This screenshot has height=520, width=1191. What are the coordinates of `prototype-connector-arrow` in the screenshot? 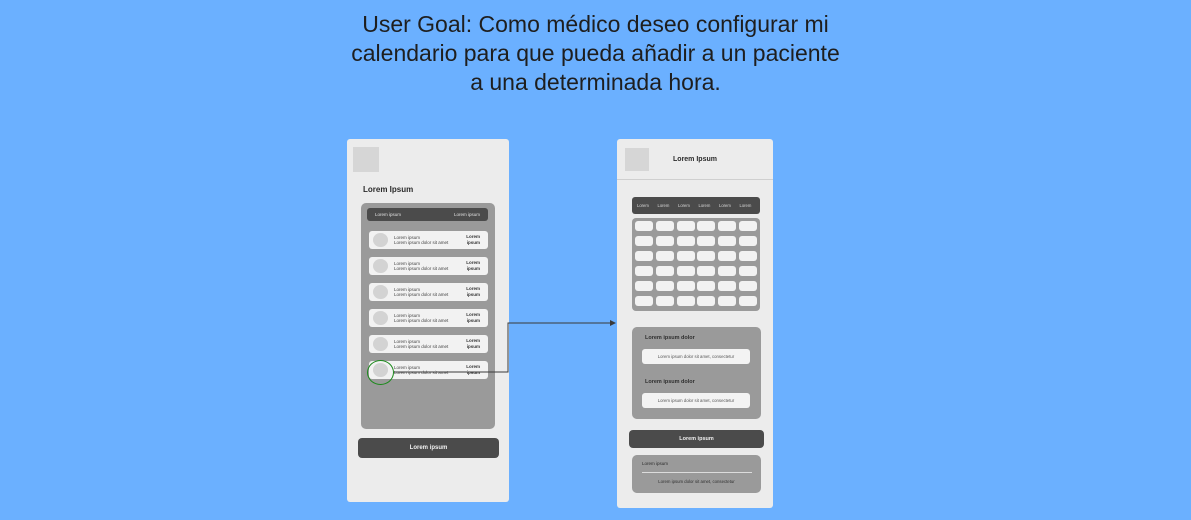 It's located at (505, 346).